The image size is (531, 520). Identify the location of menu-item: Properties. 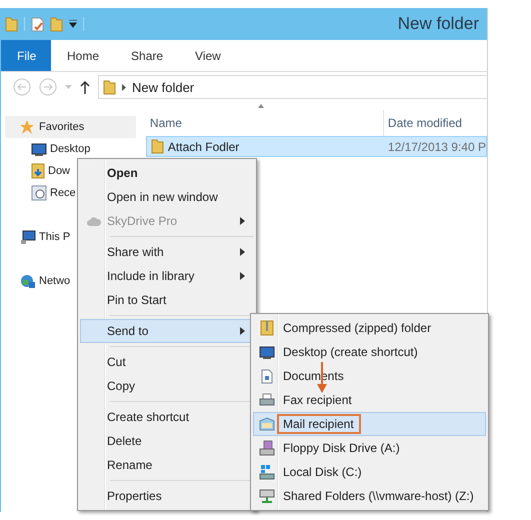
(167, 496).